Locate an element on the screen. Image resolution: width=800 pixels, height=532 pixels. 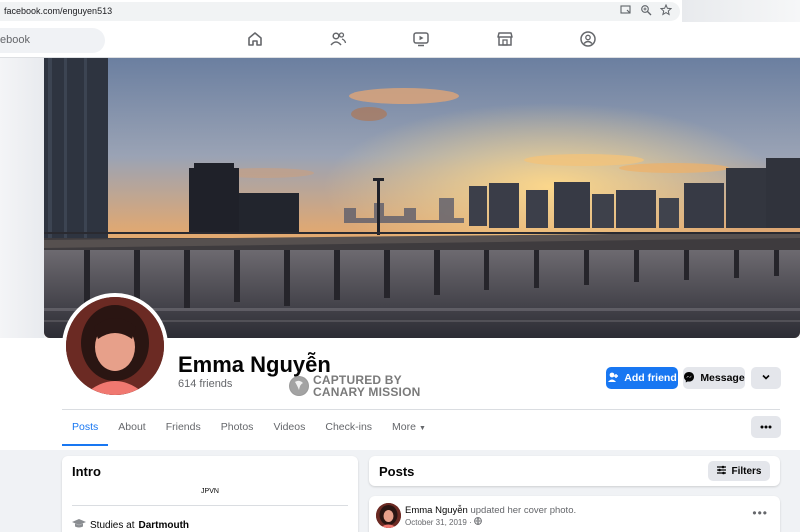
tab-videos: Videos is located at coordinates (289, 428).